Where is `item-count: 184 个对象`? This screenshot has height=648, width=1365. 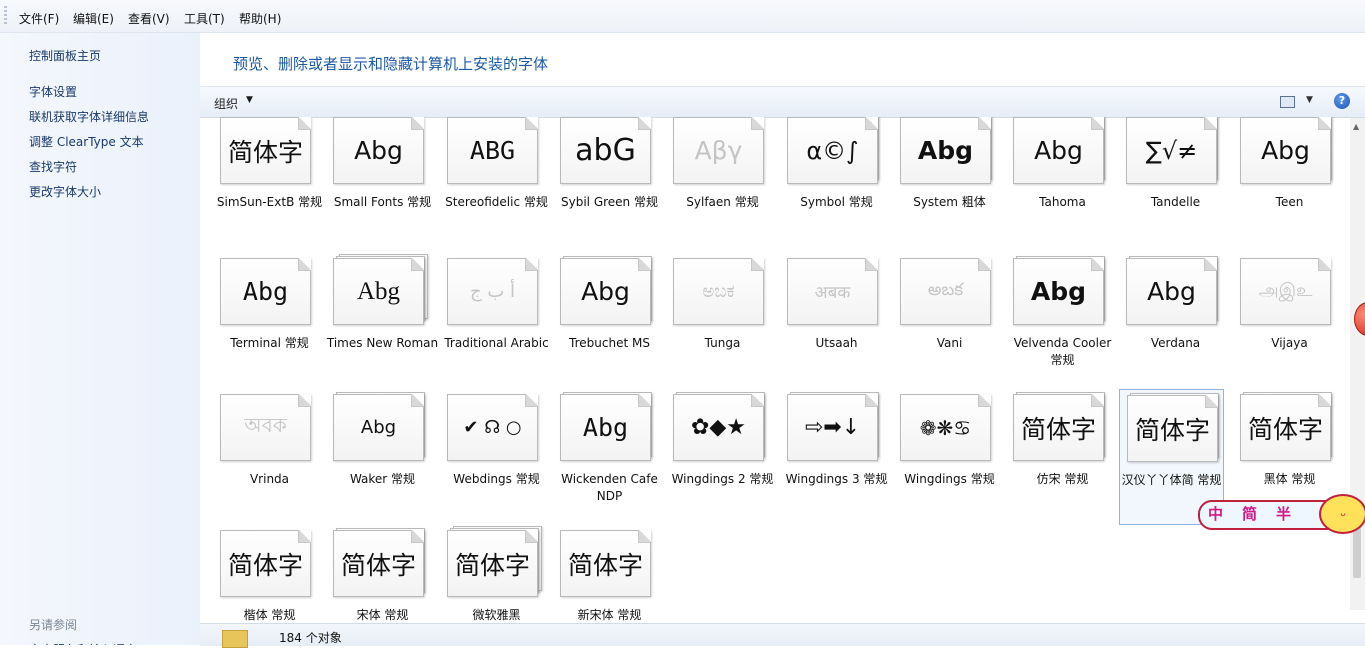 item-count: 184 个对象 is located at coordinates (310, 638).